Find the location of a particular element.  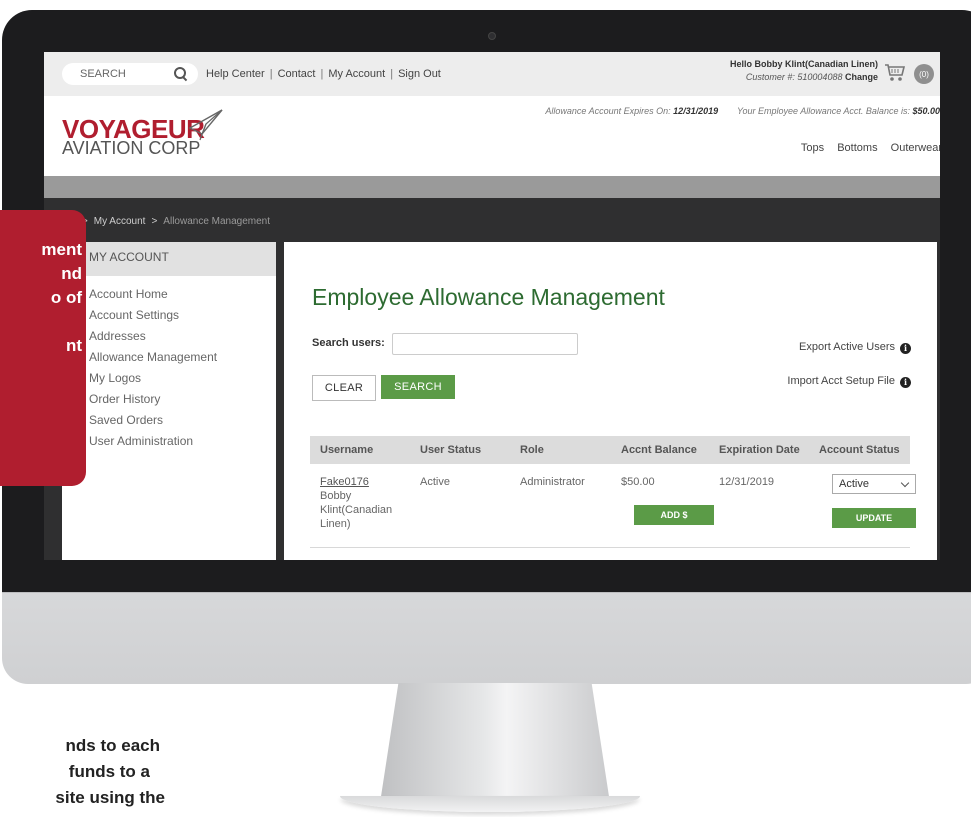

username-link: Fake0176 is located at coordinates (344, 482).